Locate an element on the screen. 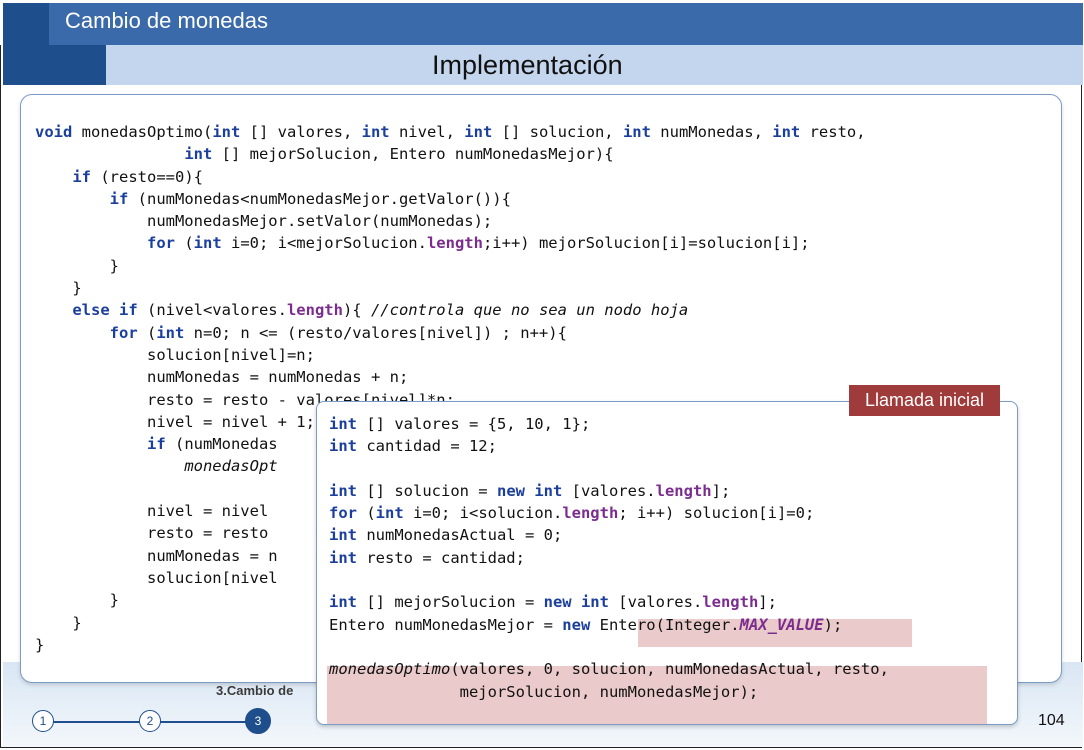 The width and height of the screenshot is (1084, 750). code-text: (numMonedas is located at coordinates (226, 444).